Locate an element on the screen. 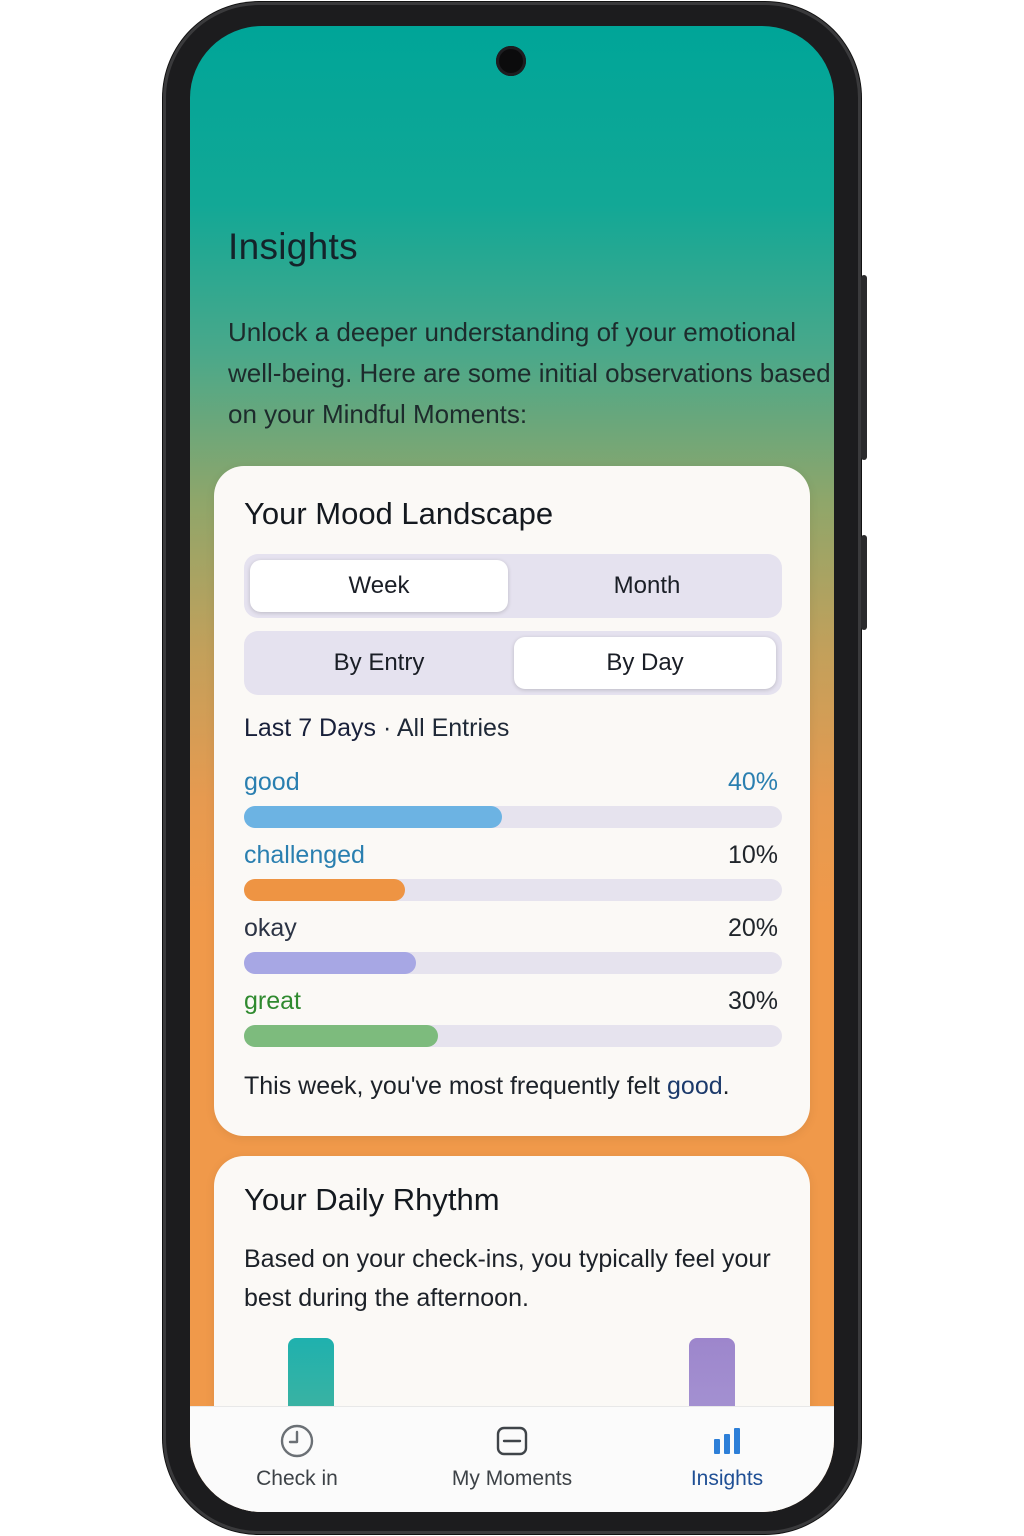  tab-label: Check in is located at coordinates (297, 1478).